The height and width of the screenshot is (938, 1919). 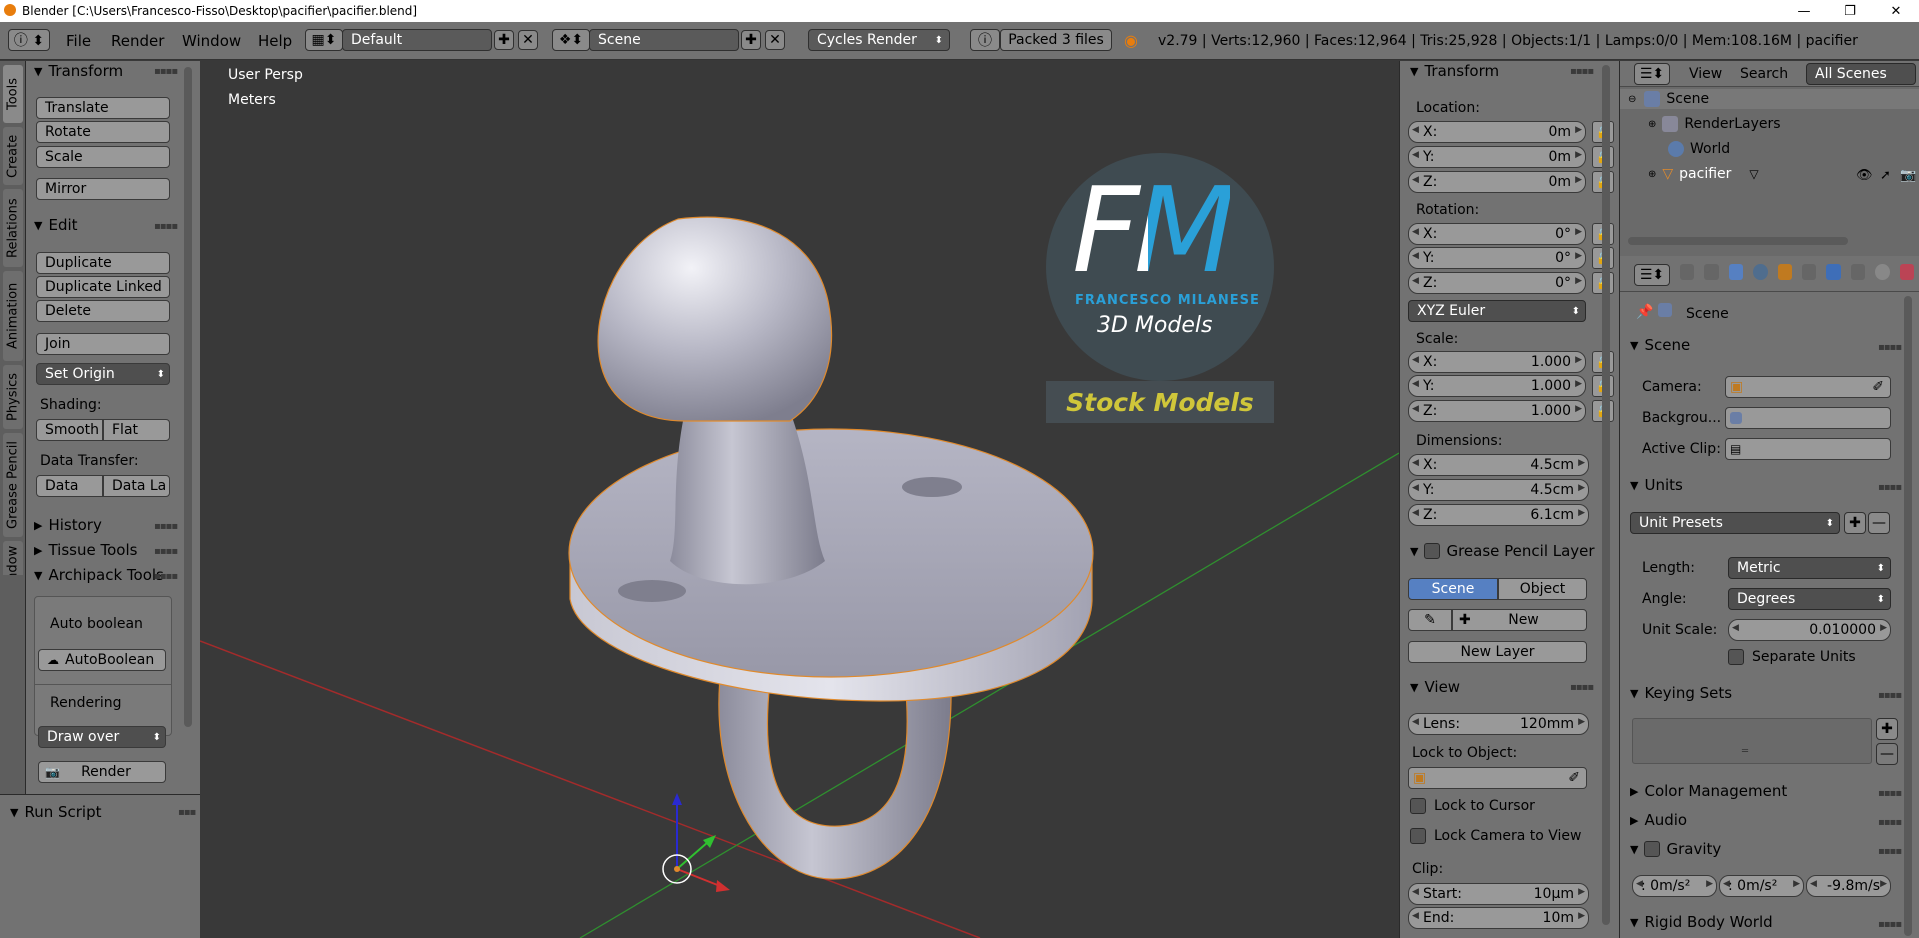 What do you see at coordinates (211, 41) in the screenshot?
I see `menu-window: Window` at bounding box center [211, 41].